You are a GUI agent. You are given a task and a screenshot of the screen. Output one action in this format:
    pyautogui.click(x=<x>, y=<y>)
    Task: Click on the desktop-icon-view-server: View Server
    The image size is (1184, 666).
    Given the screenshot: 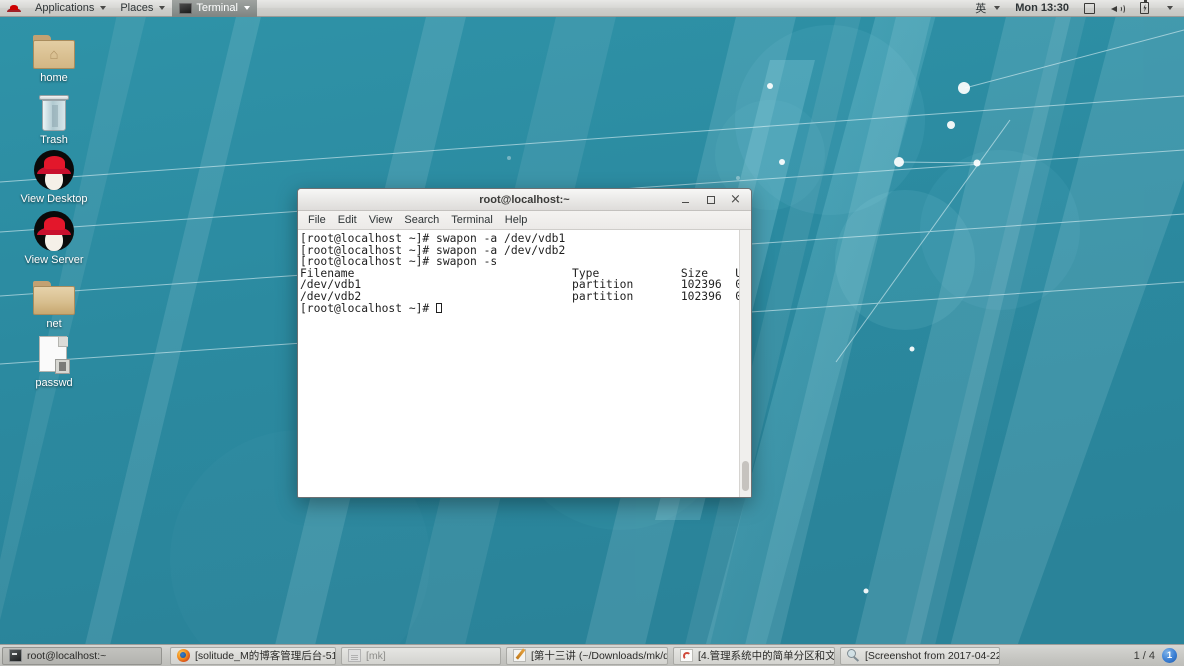 What is the action you would take?
    pyautogui.click(x=54, y=236)
    